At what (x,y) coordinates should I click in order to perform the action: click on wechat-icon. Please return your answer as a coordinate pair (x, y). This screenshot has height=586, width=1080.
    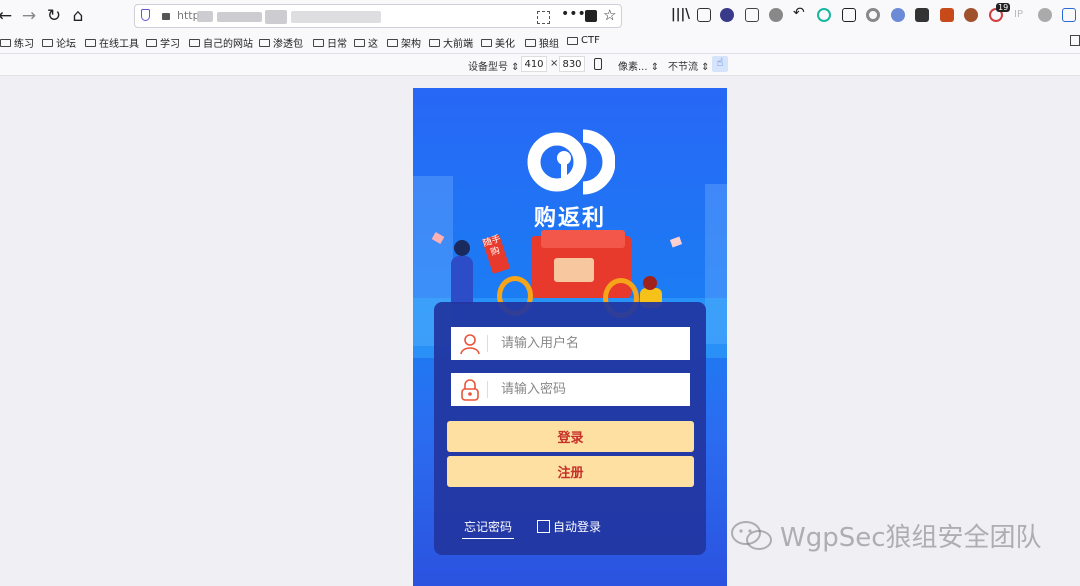
    Looking at the image, I should click on (751, 535).